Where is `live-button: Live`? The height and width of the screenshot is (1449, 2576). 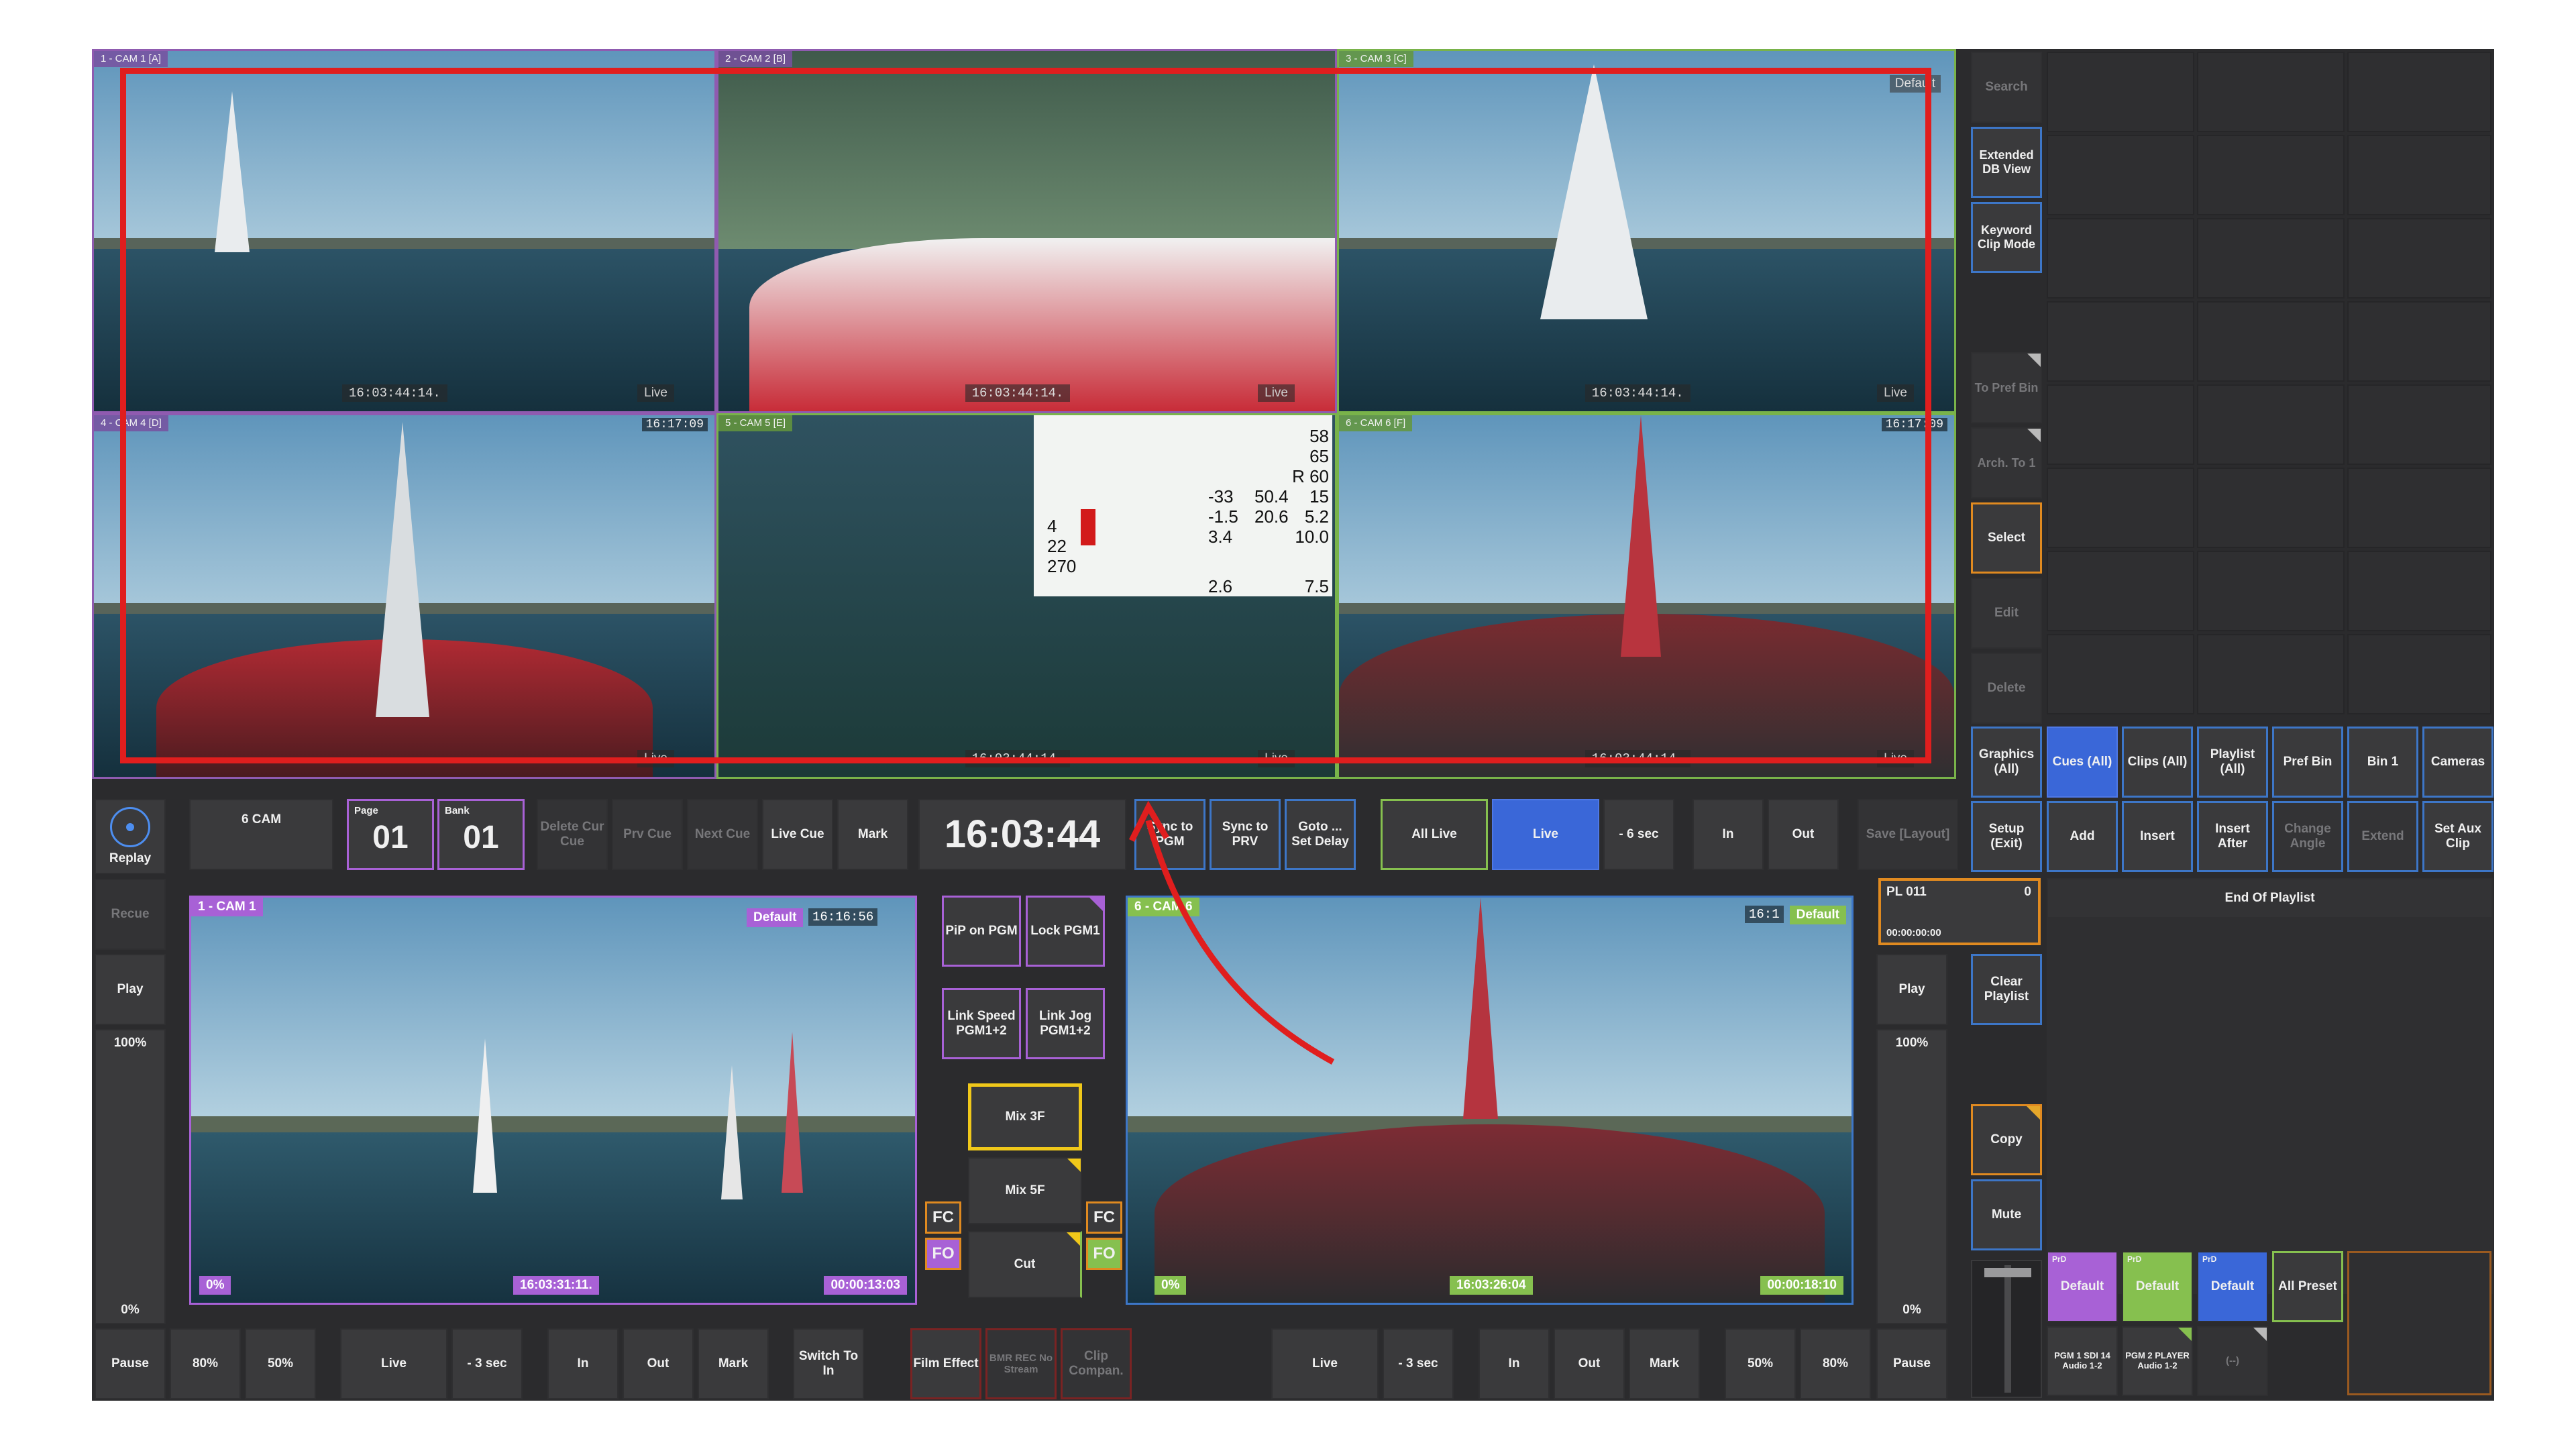 live-button: Live is located at coordinates (1545, 834).